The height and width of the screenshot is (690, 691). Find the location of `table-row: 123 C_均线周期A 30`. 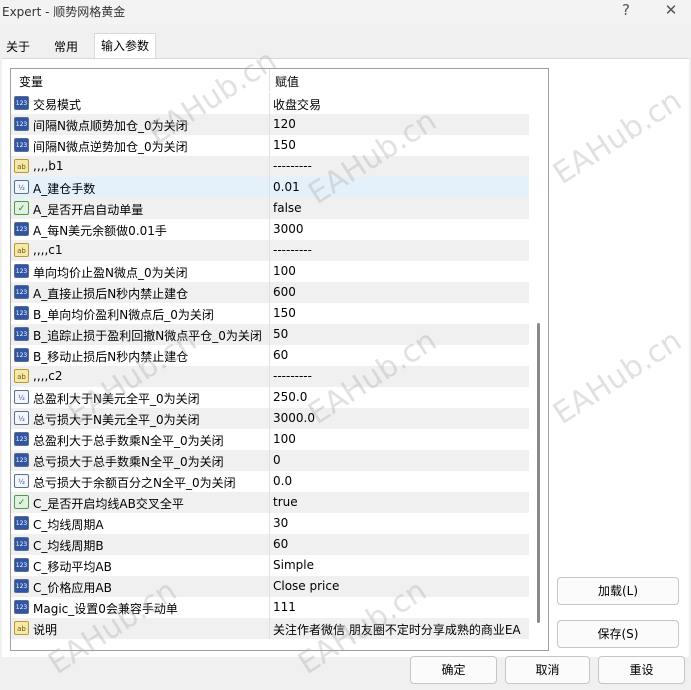

table-row: 123 C_均线周期A 30 is located at coordinates (270, 523).